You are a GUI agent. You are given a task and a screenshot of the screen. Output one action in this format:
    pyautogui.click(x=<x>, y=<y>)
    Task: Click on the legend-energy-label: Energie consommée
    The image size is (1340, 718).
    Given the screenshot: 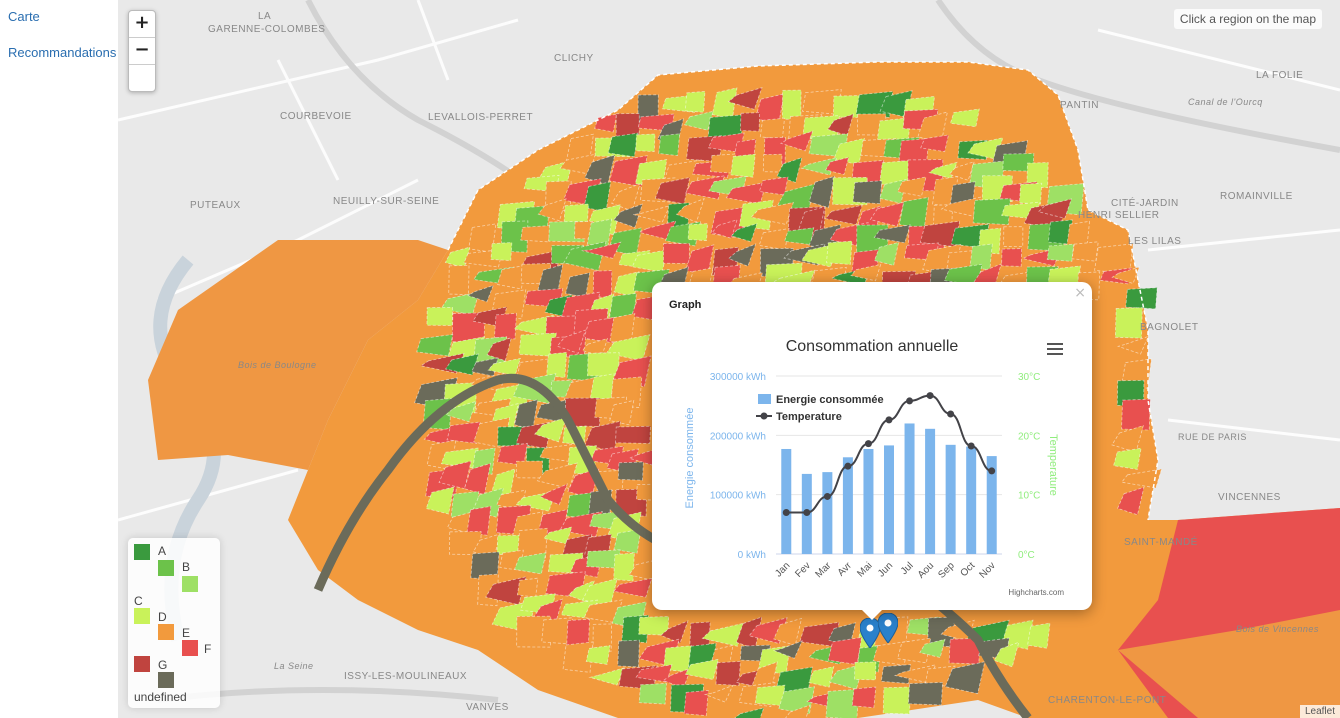 What is the action you would take?
    pyautogui.click(x=830, y=400)
    